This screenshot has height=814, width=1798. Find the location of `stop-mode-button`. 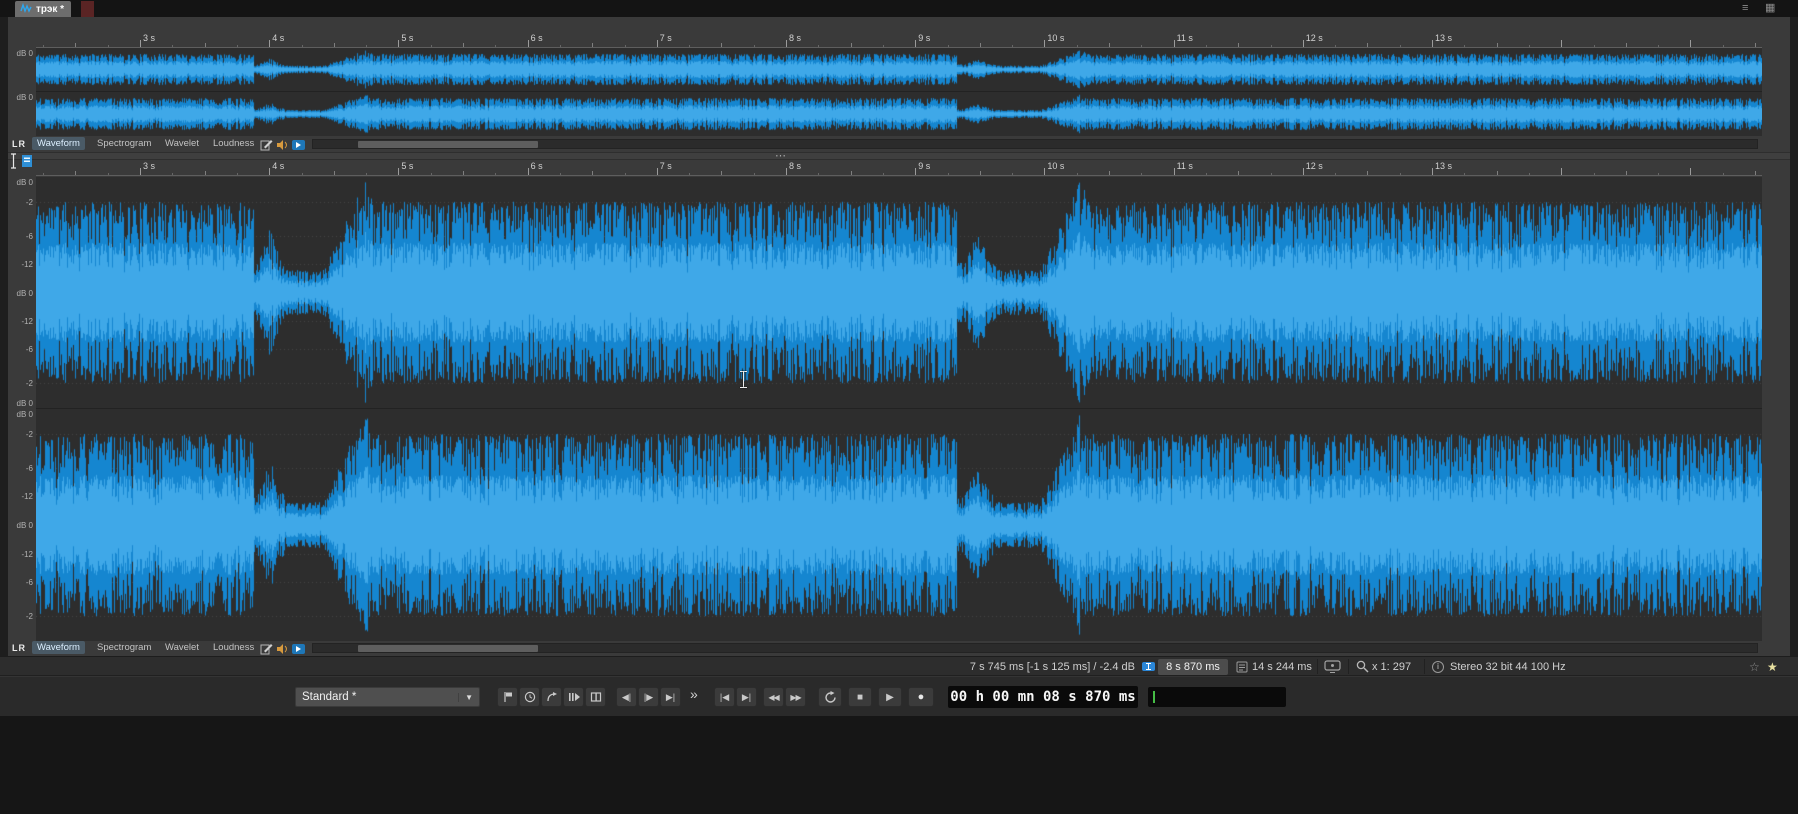

stop-mode-button is located at coordinates (595, 697).